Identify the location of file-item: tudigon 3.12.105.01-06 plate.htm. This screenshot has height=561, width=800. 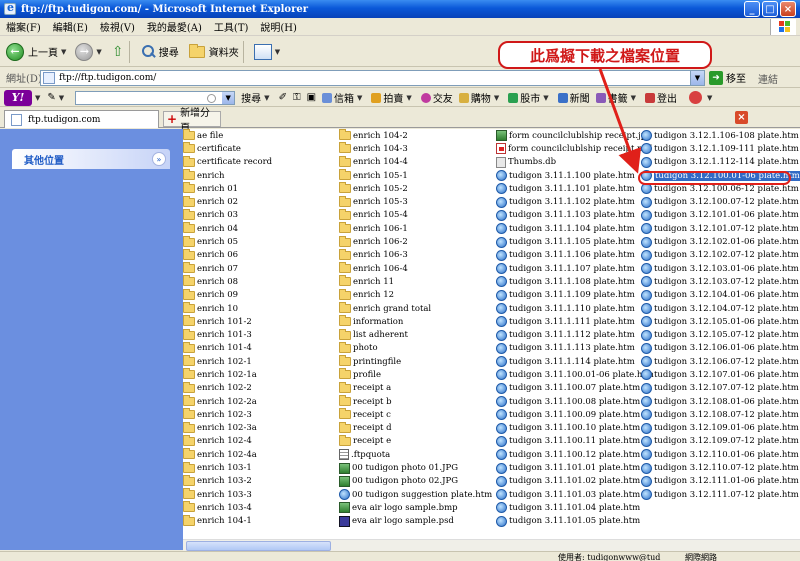
(720, 321).